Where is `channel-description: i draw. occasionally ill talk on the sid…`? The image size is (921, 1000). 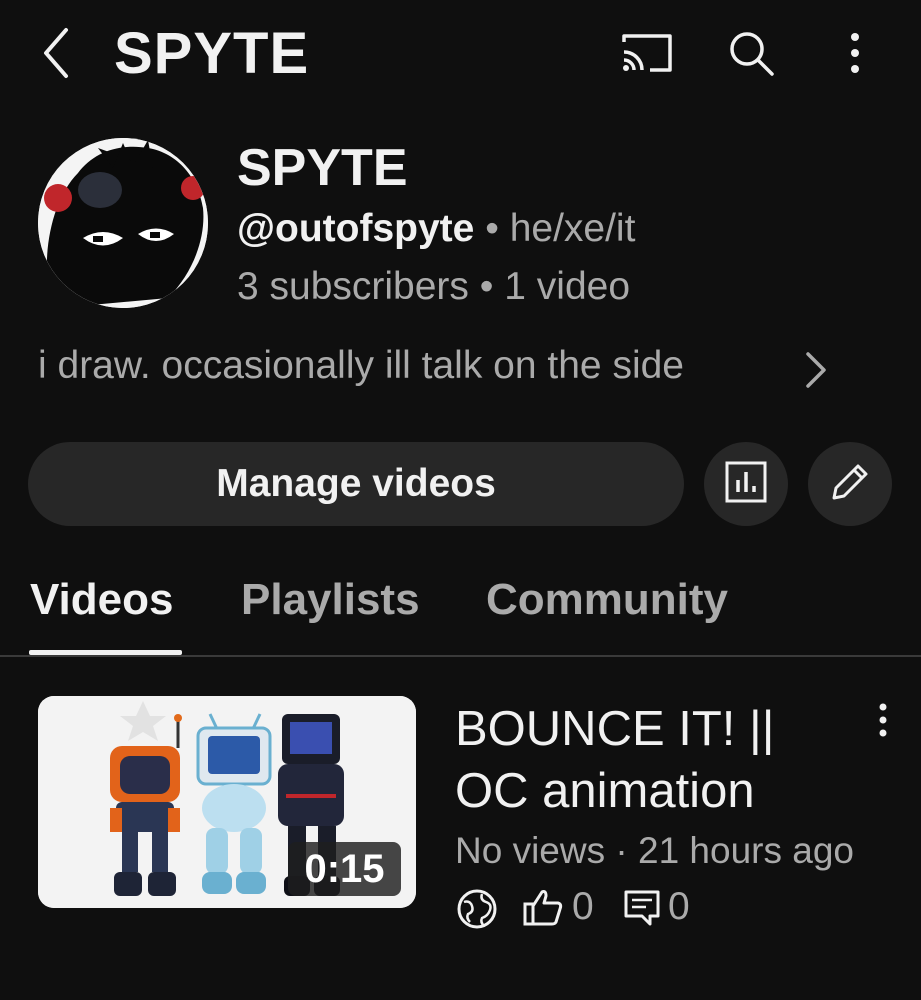 channel-description: i draw. occasionally ill talk on the sid… is located at coordinates (361, 366).